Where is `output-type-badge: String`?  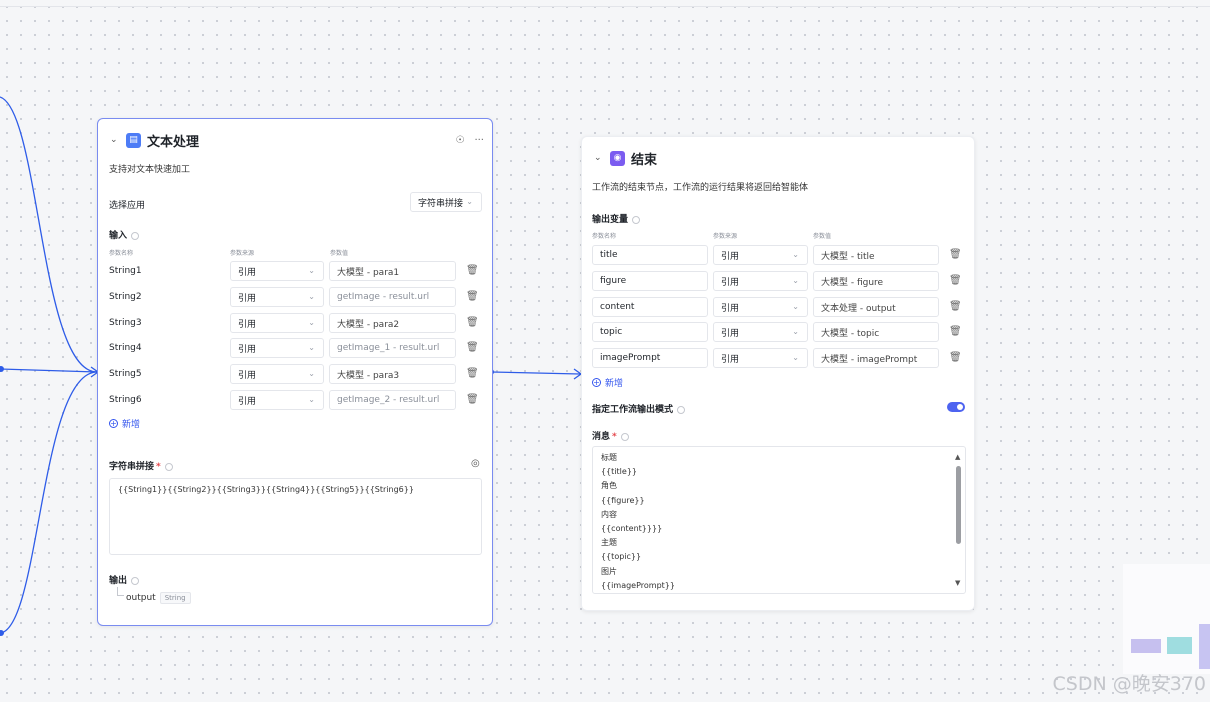
output-type-badge: String is located at coordinates (175, 598).